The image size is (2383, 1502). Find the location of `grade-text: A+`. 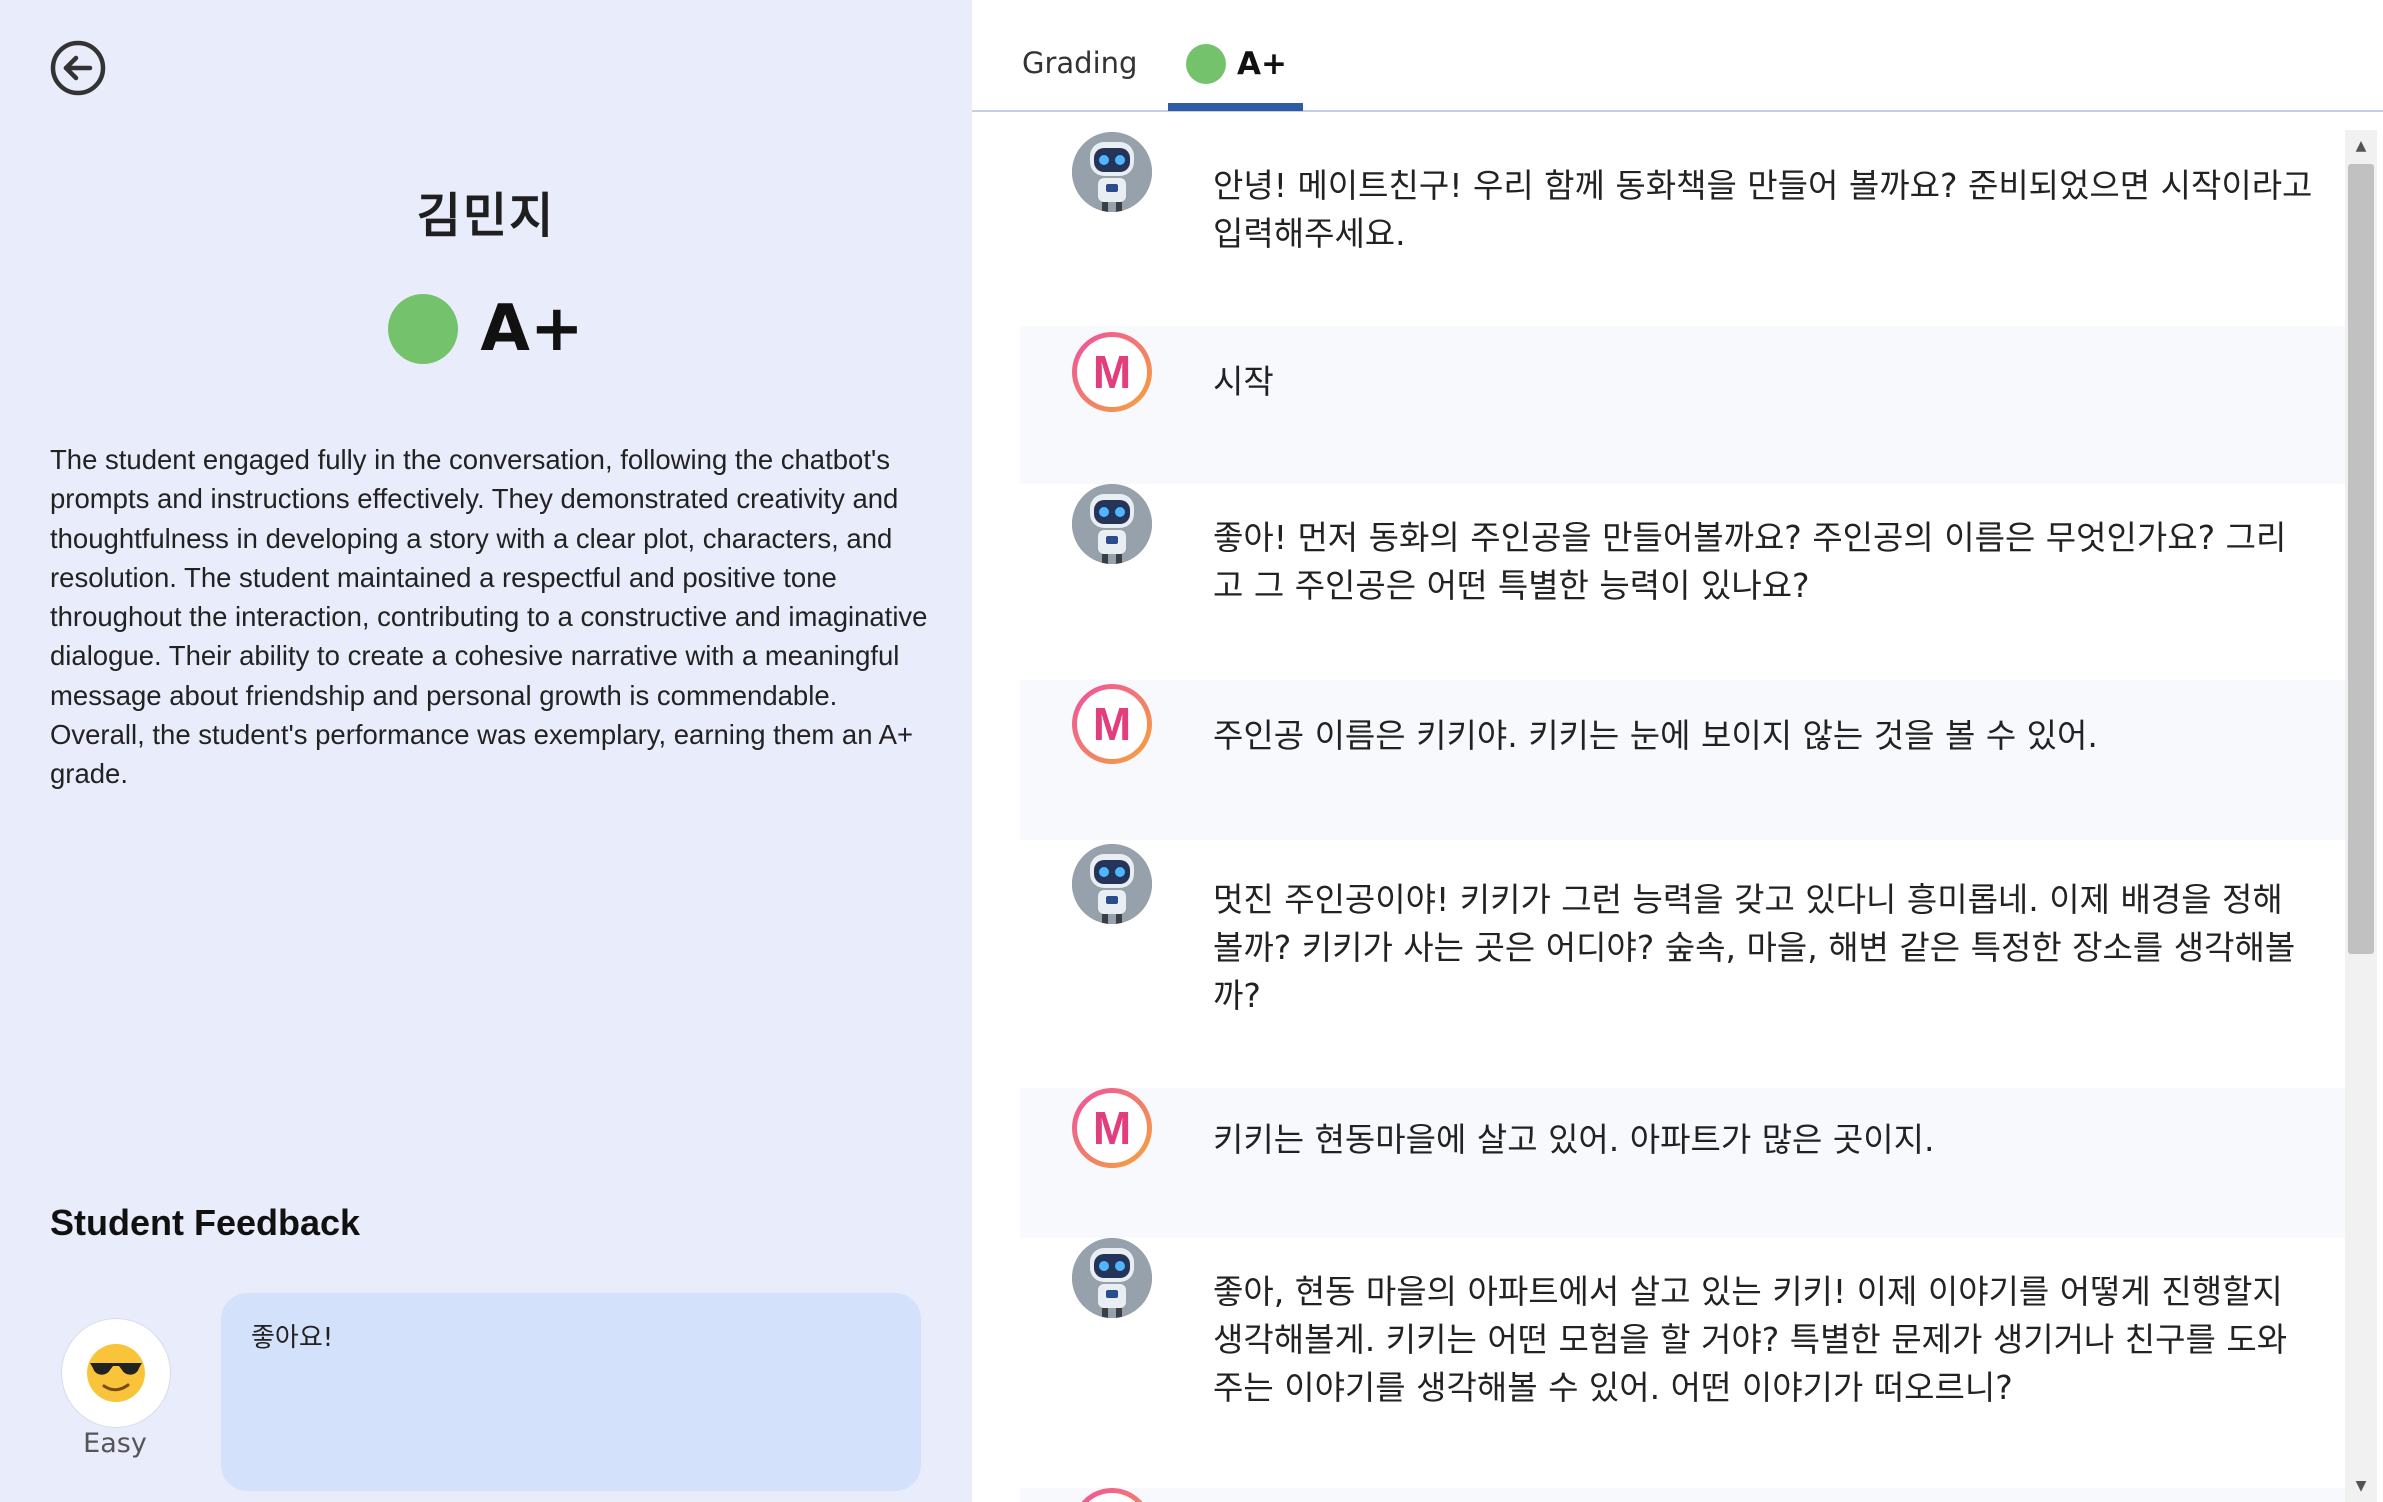

grade-text: A+ is located at coordinates (532, 329).